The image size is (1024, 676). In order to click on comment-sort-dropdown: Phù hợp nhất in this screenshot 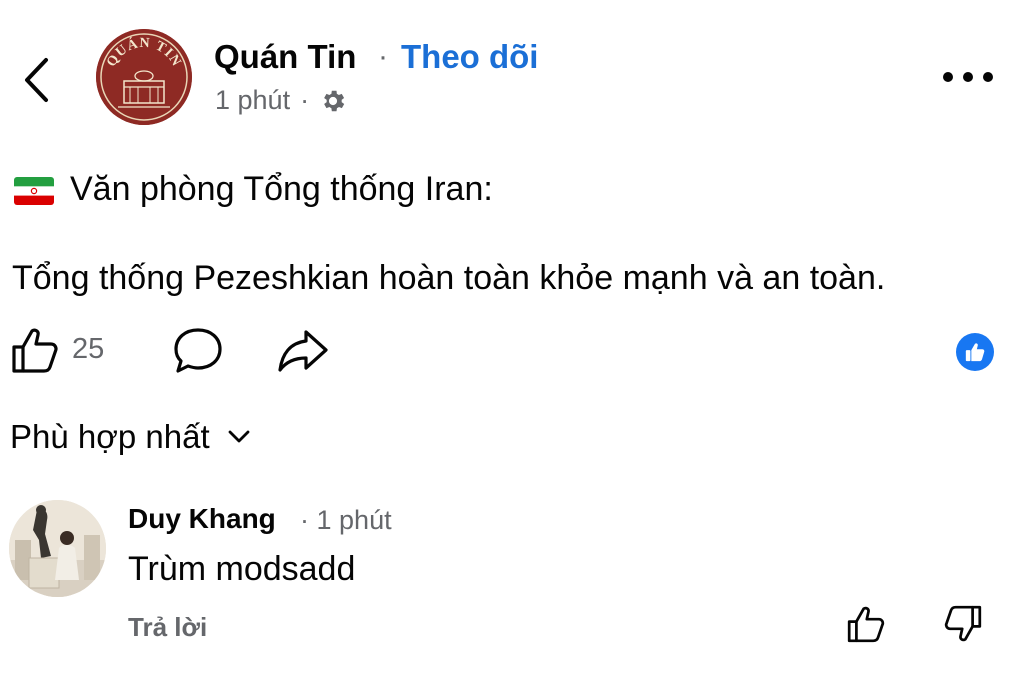, I will do `click(130, 437)`.